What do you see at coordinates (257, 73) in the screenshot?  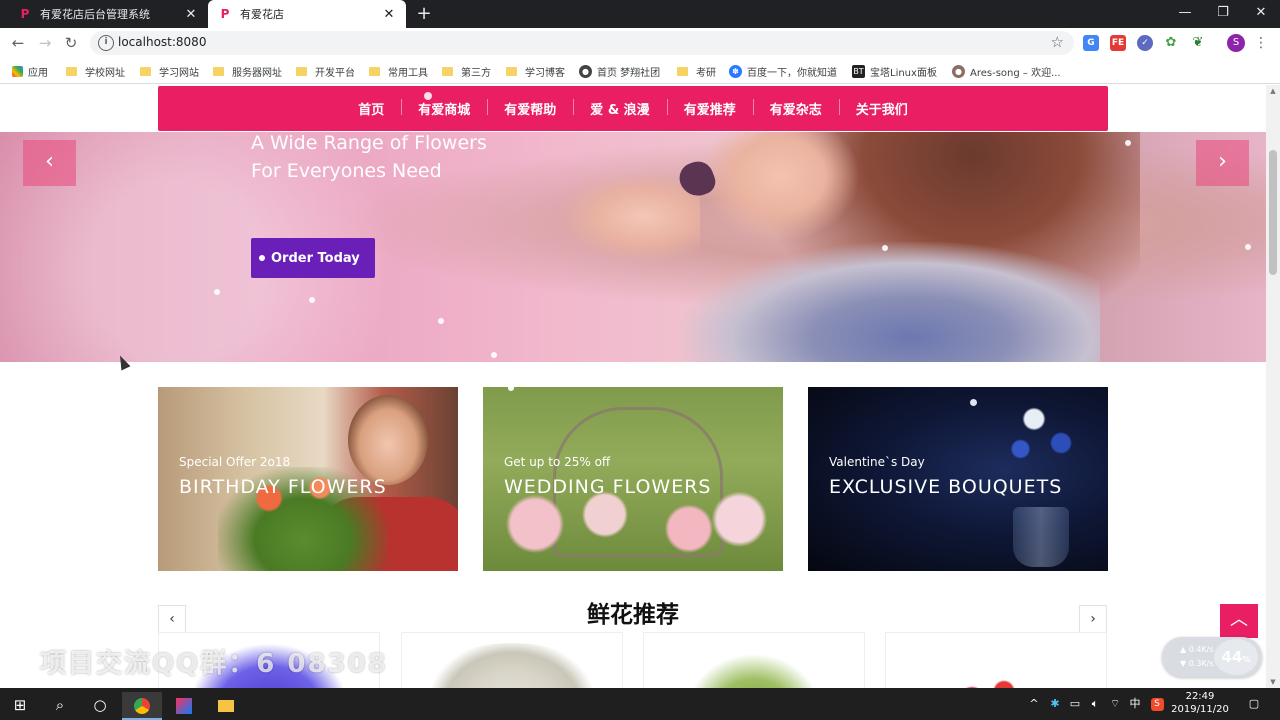 I see `bookmark-label: 服务器网址` at bounding box center [257, 73].